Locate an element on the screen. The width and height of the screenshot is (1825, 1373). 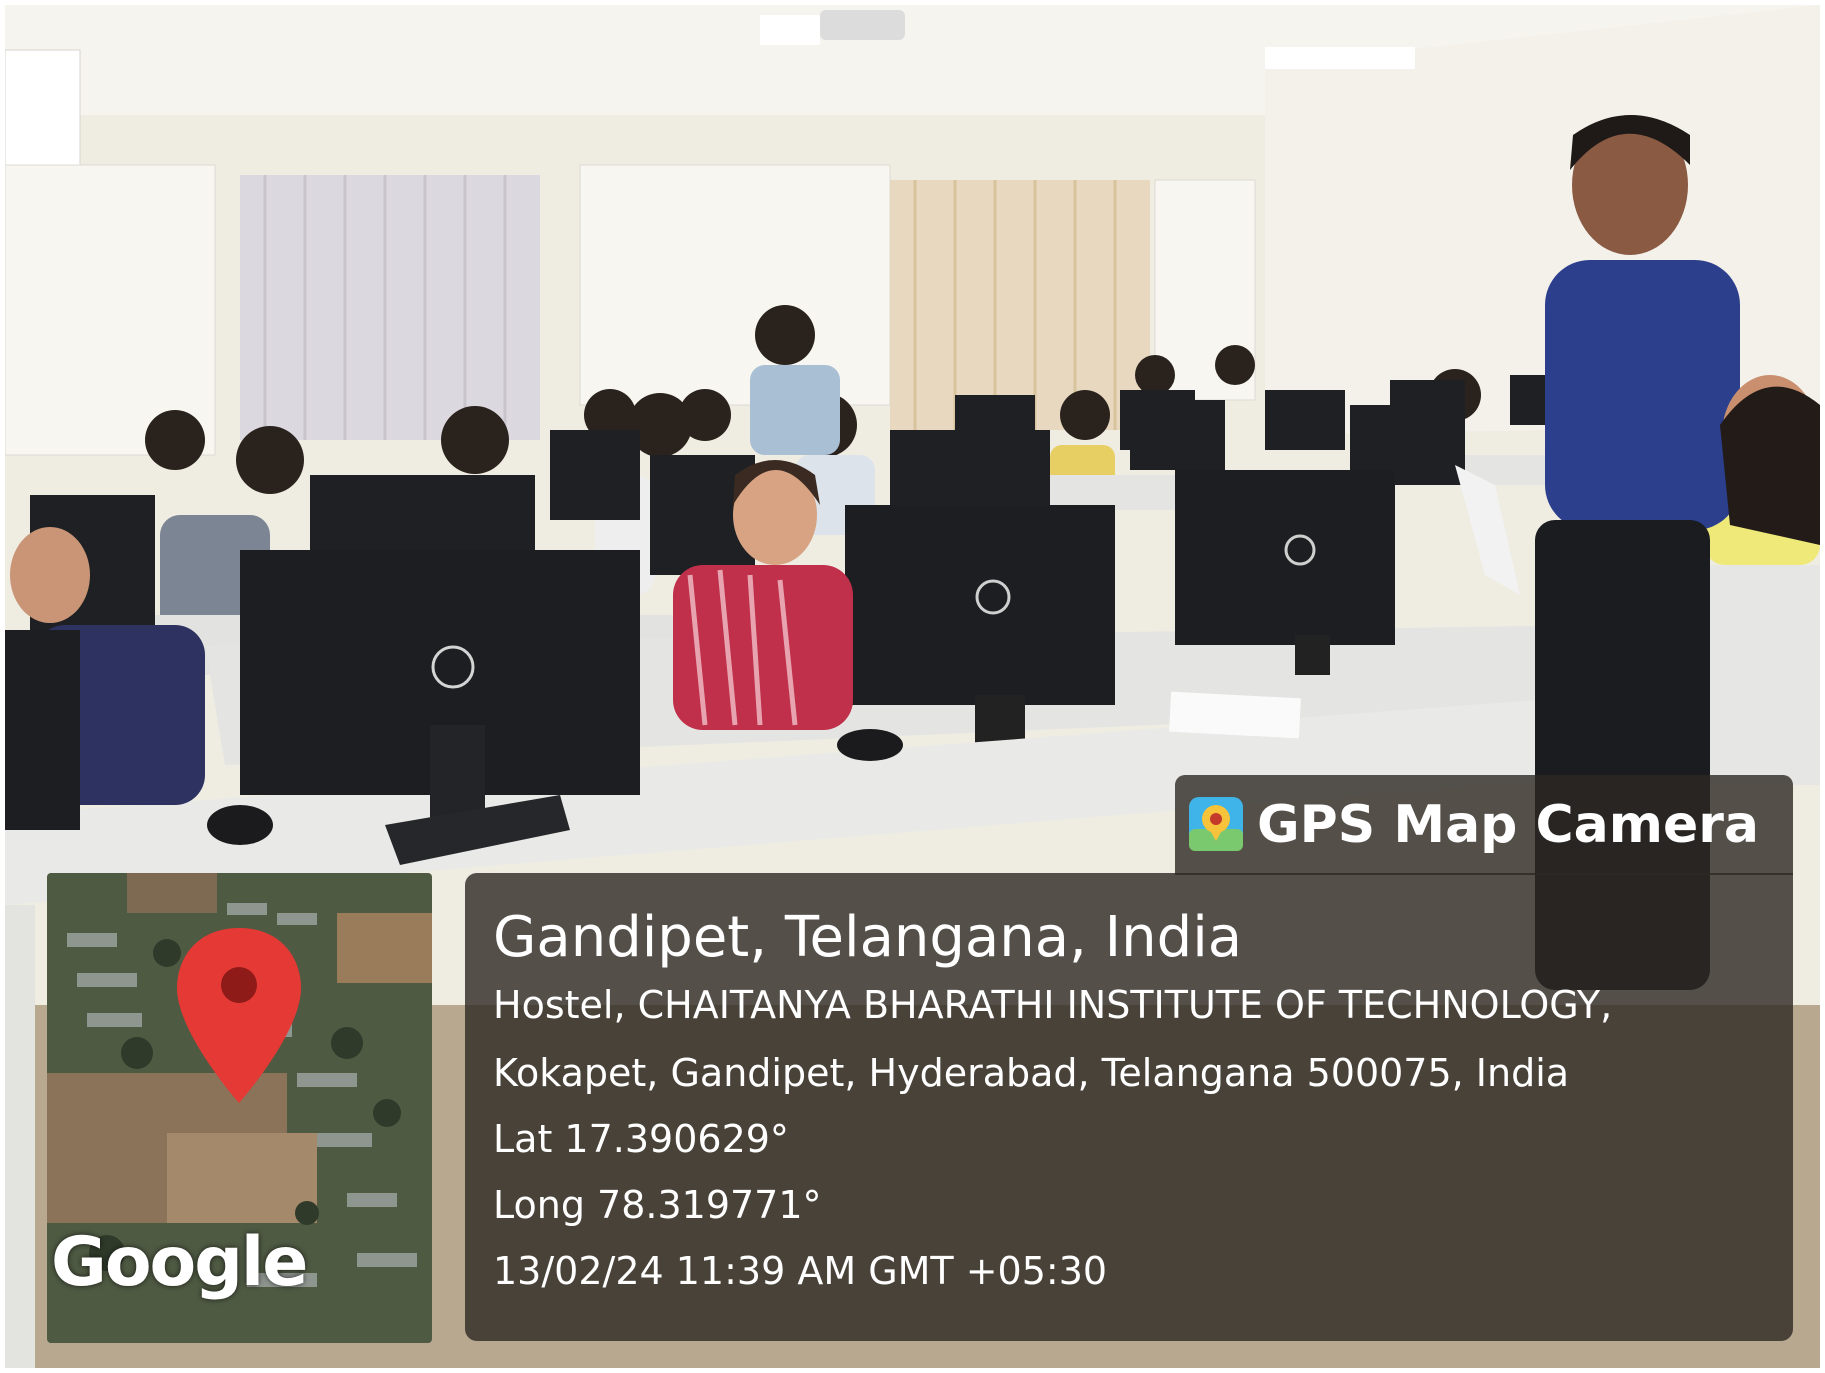
paper-sheet is located at coordinates (1235, 715).